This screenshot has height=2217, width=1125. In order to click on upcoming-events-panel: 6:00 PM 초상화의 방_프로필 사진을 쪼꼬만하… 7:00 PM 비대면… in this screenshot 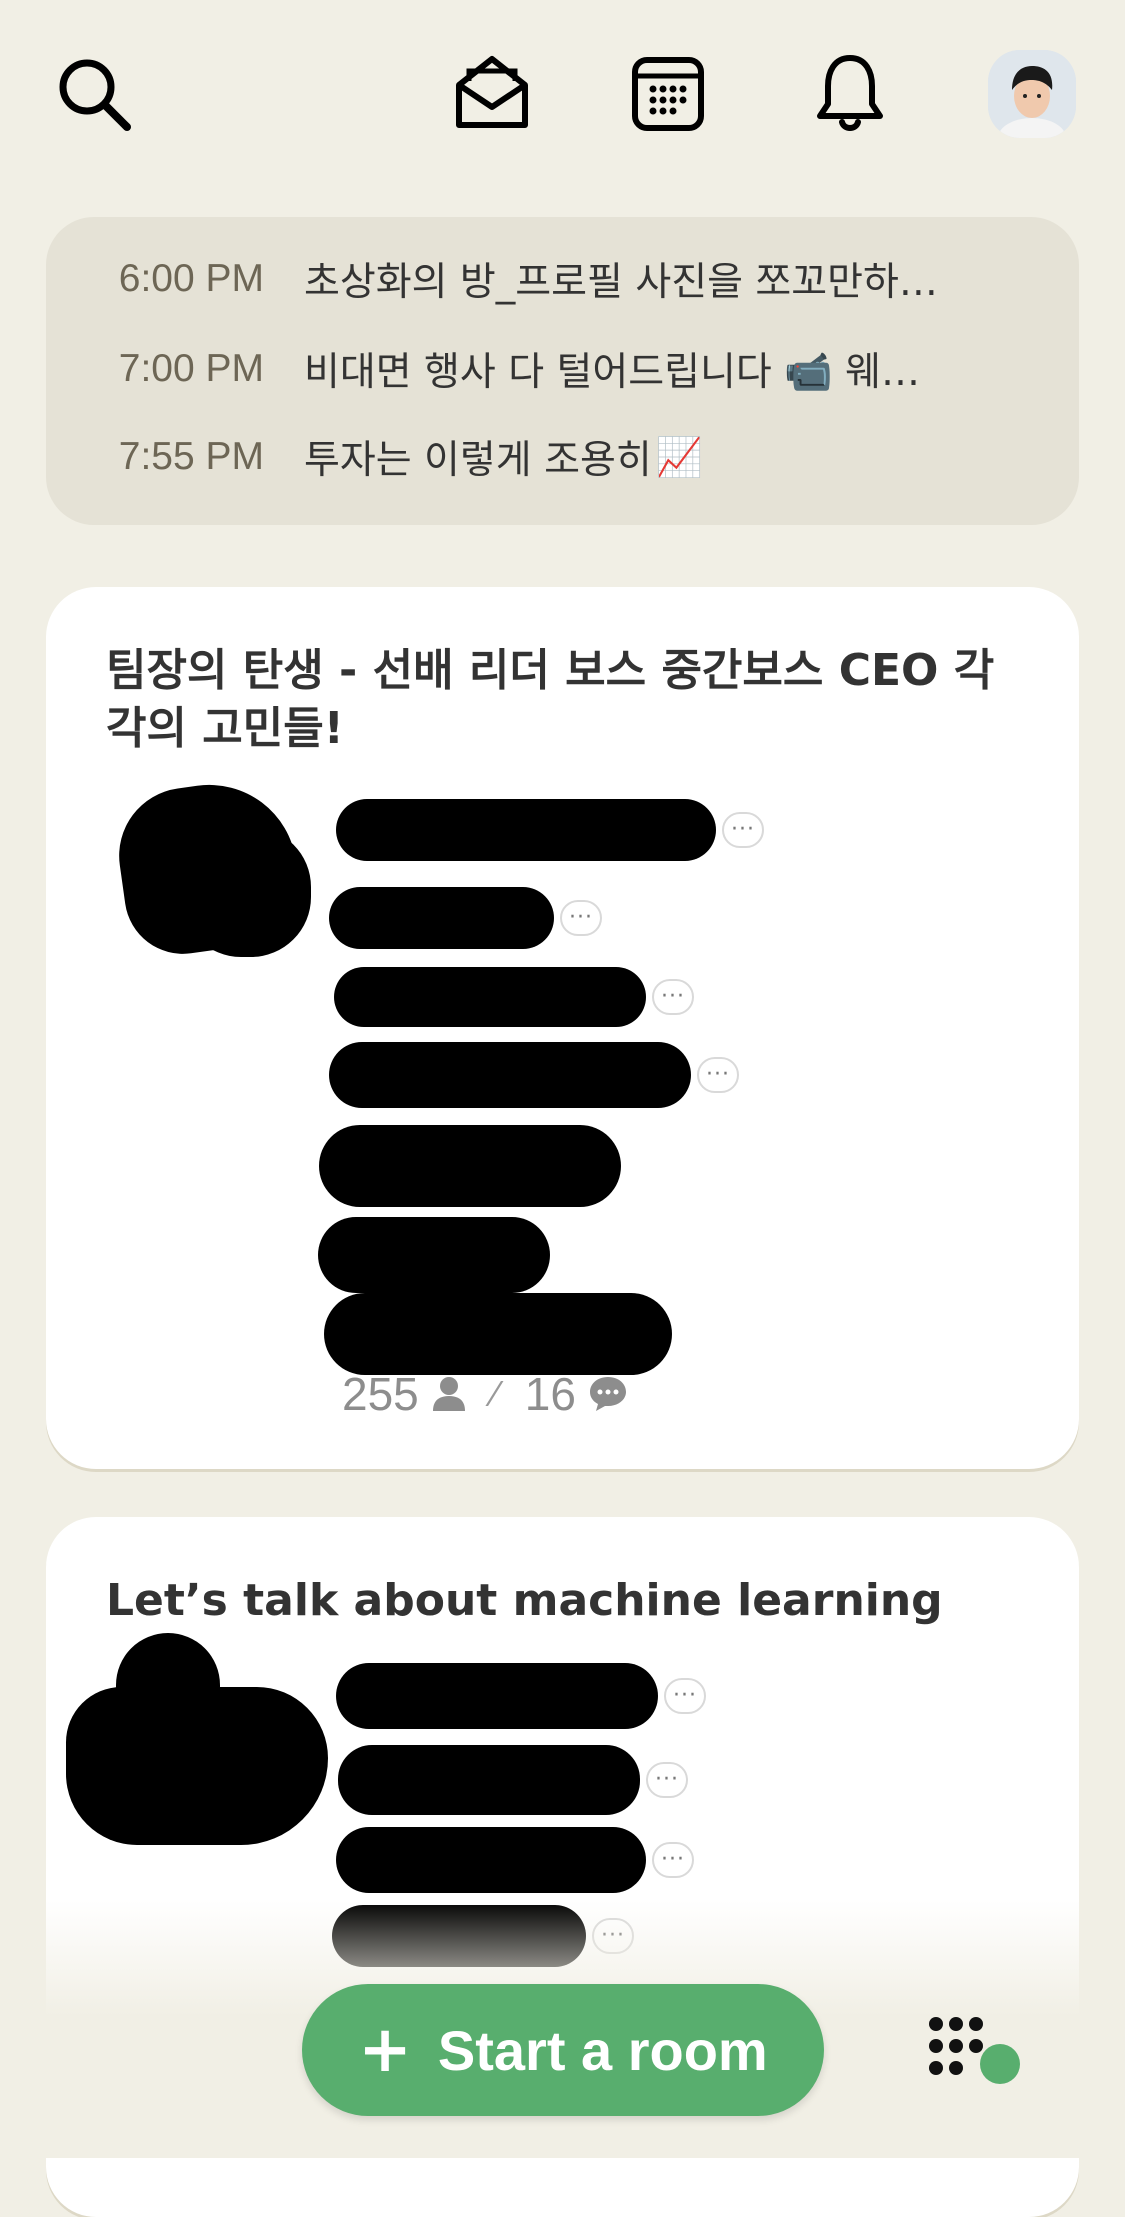, I will do `click(562, 371)`.